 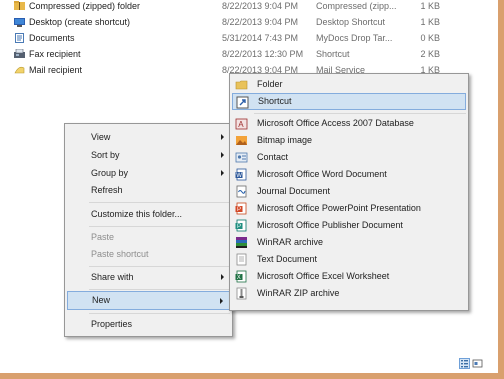 I want to click on new-item-access: A Microsoft Office Access 2007 Database, so click(x=349, y=123).